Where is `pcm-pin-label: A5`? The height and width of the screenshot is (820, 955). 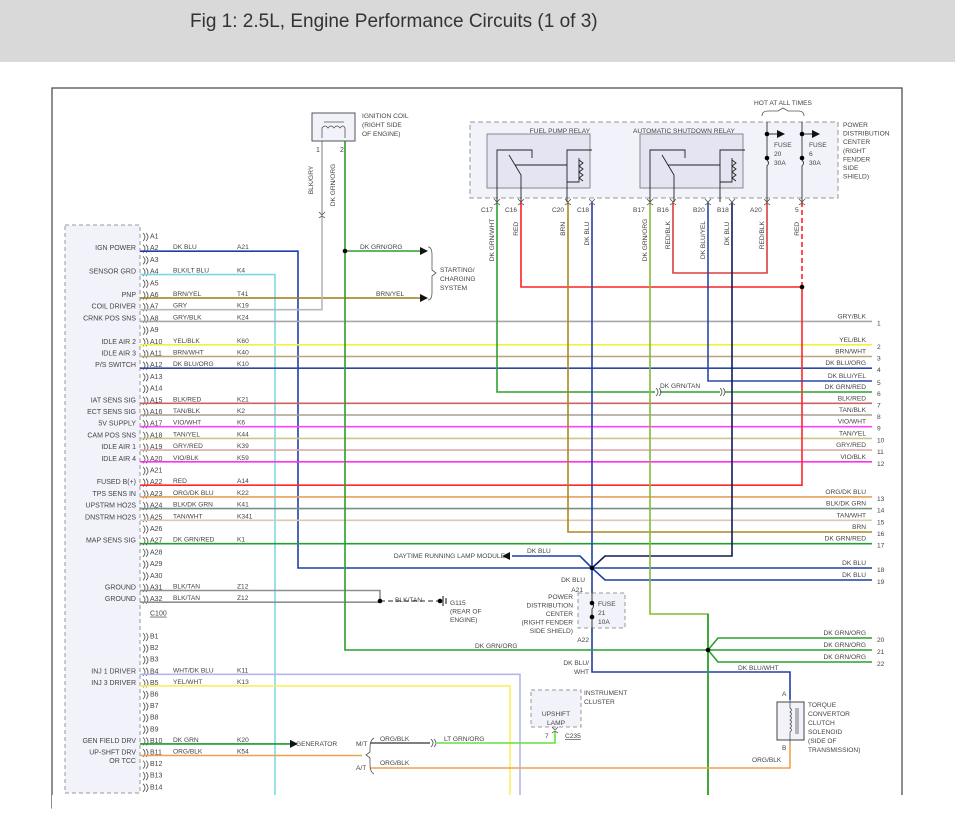
pcm-pin-label: A5 is located at coordinates (154, 283).